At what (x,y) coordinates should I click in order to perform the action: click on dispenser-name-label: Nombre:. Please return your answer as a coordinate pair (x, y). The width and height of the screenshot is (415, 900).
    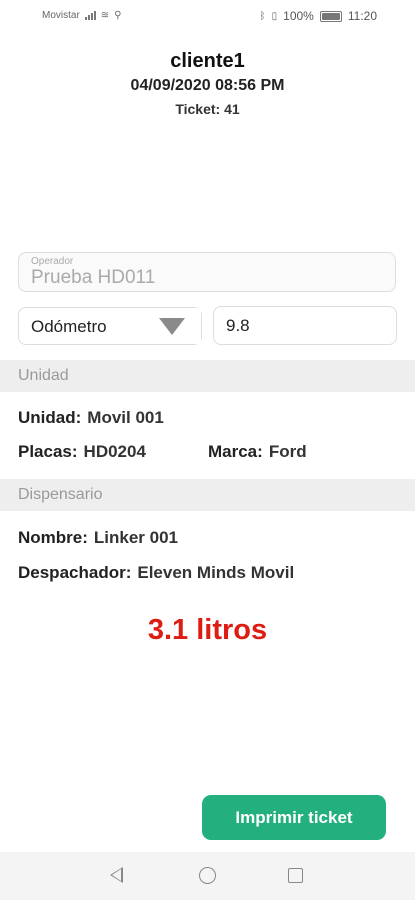
    Looking at the image, I should click on (53, 537).